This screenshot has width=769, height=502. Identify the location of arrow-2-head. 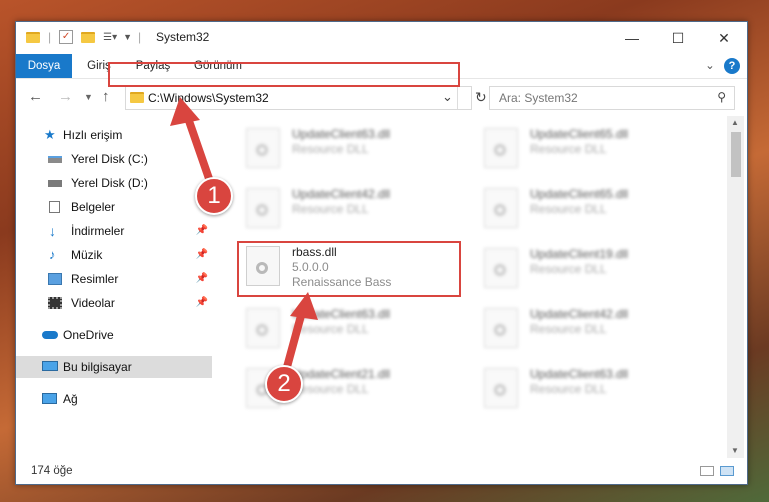
(304, 306).